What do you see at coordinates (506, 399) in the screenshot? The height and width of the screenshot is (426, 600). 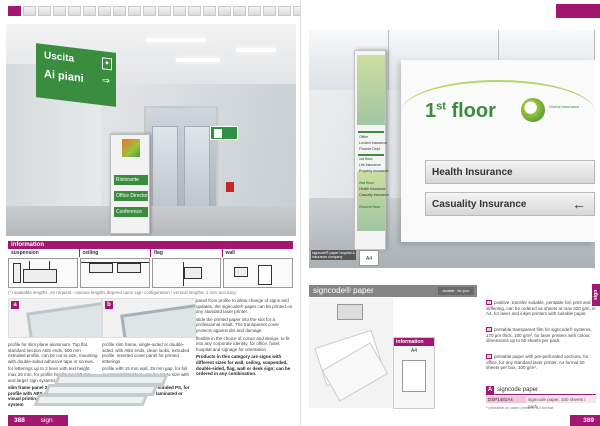 I see `article-code: DSP1481A4` at bounding box center [506, 399].